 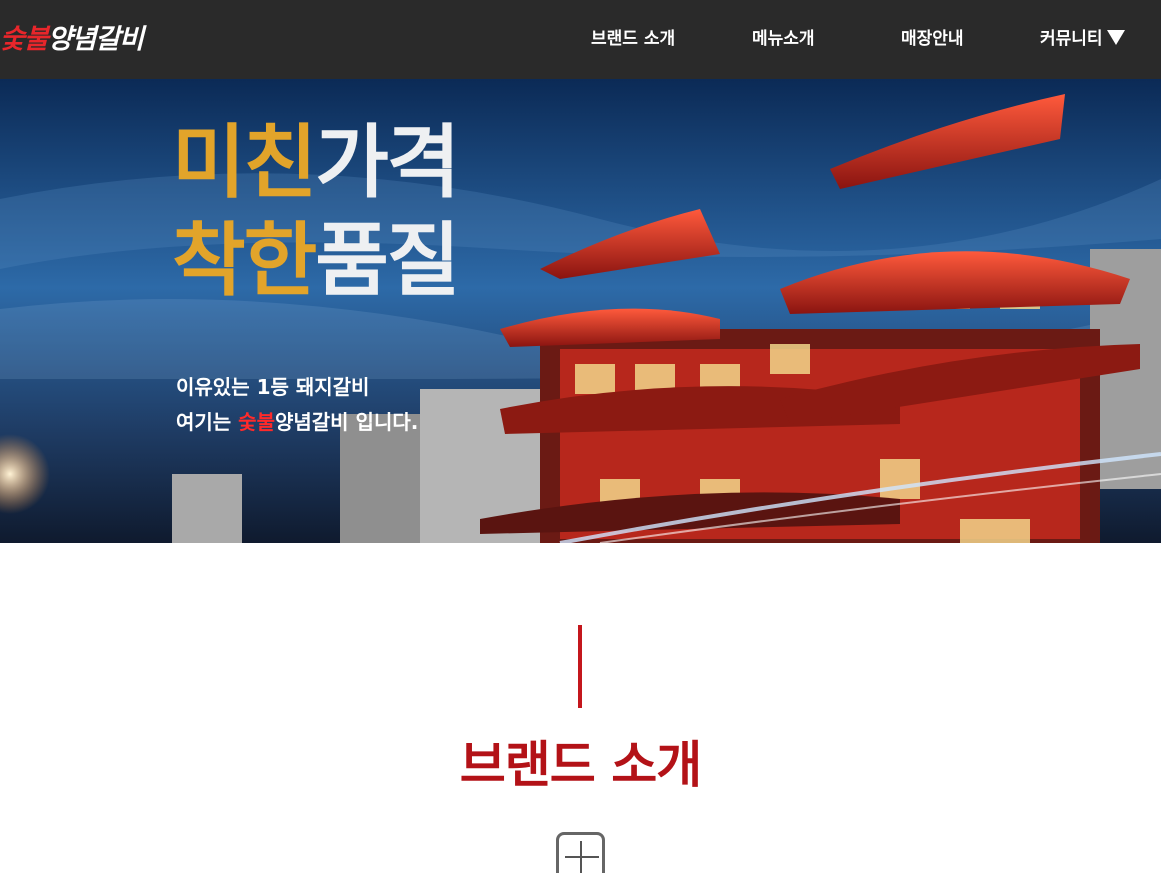 I want to click on more-plus-button, so click(x=580, y=852).